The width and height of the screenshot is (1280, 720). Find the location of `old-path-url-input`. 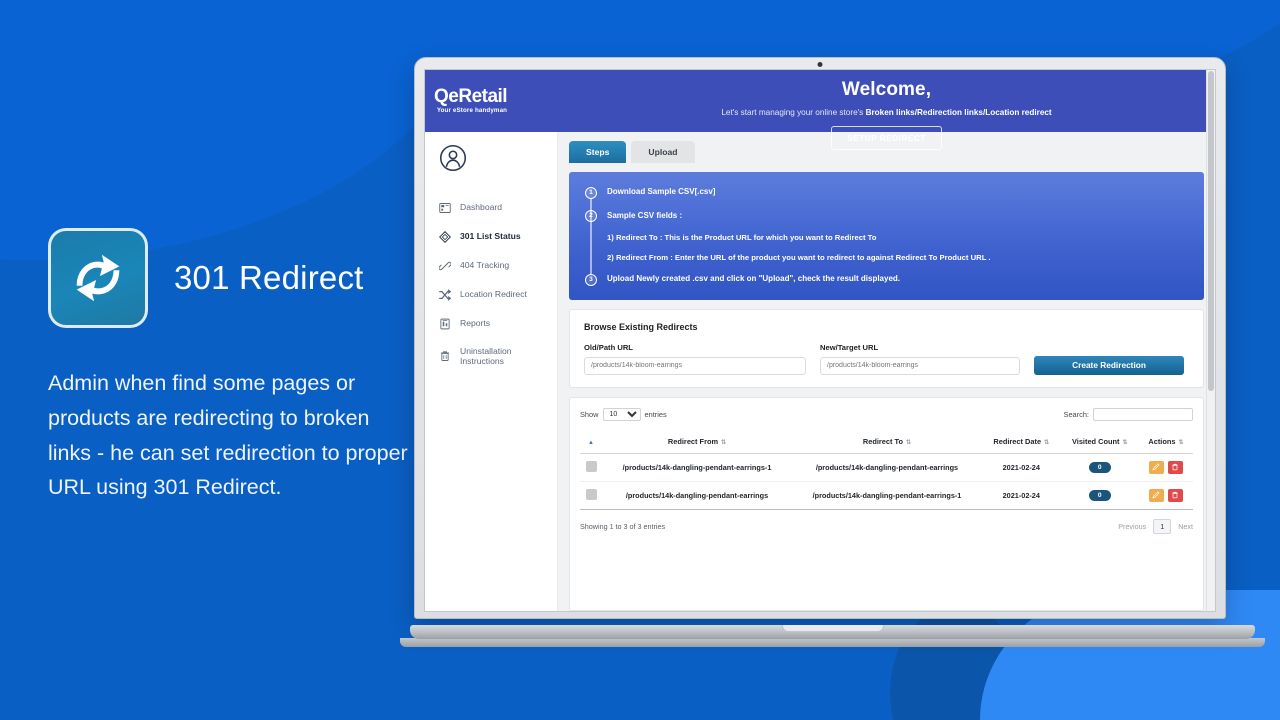

old-path-url-input is located at coordinates (695, 365).